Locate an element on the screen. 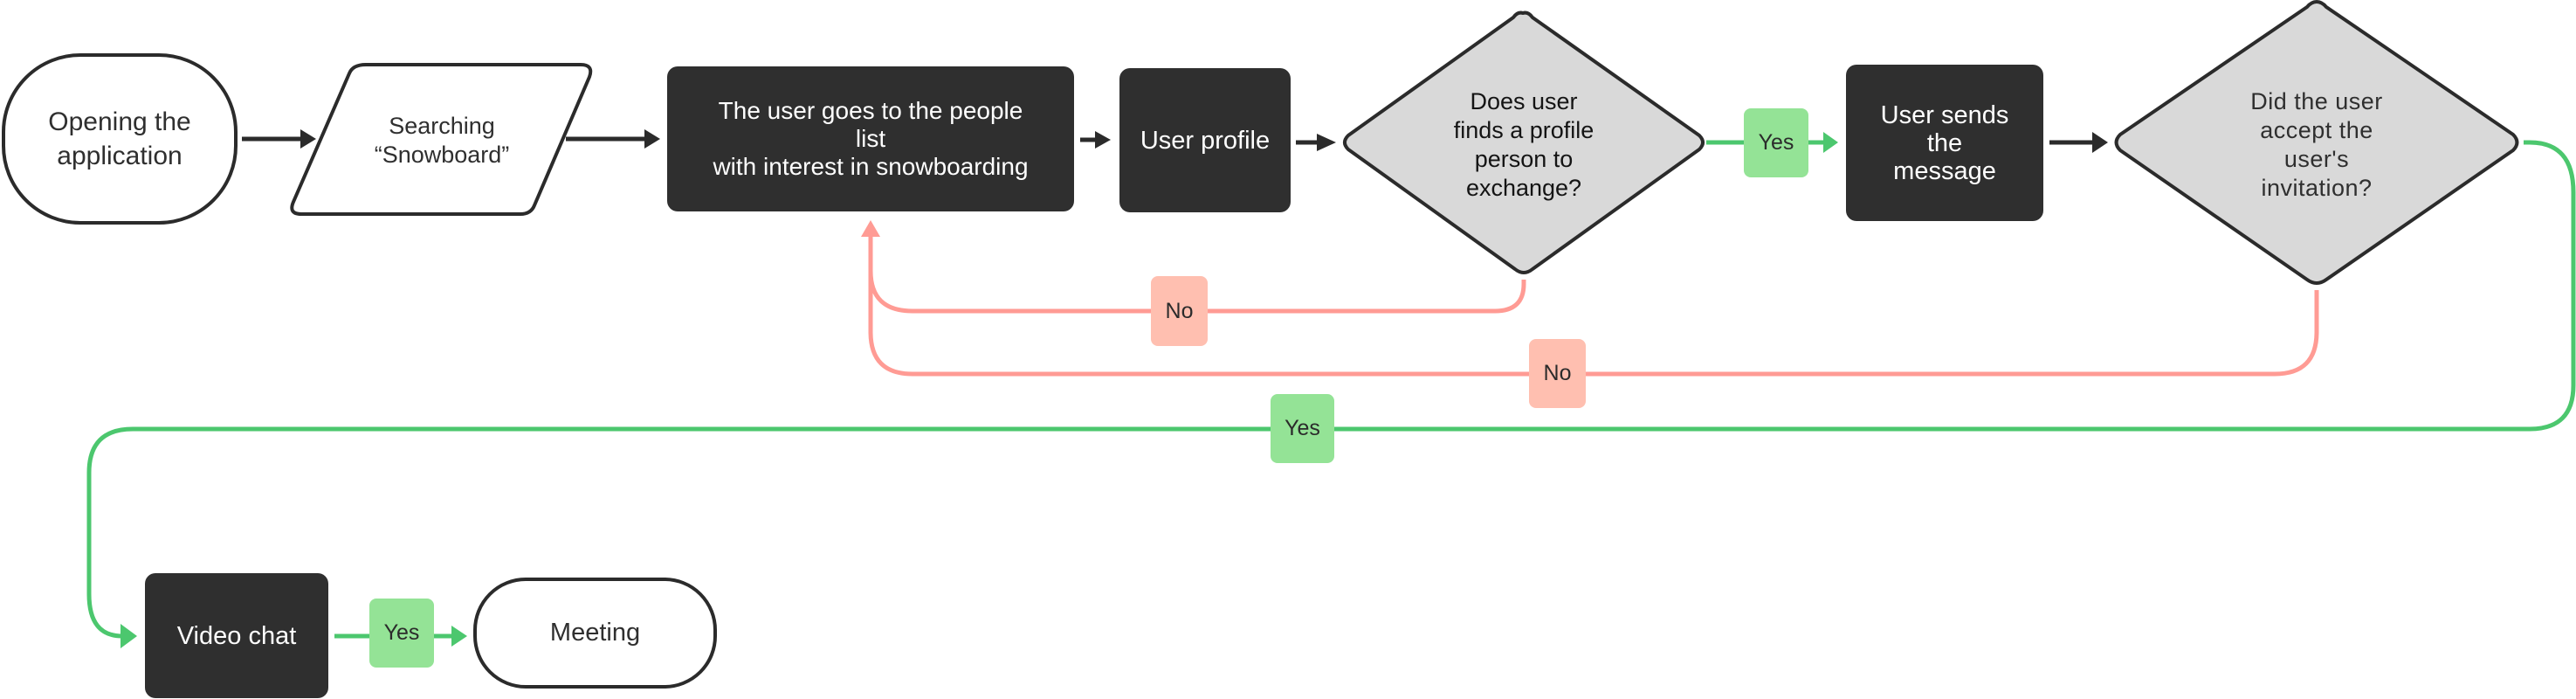  node-user-profile: User profile is located at coordinates (1205, 140).